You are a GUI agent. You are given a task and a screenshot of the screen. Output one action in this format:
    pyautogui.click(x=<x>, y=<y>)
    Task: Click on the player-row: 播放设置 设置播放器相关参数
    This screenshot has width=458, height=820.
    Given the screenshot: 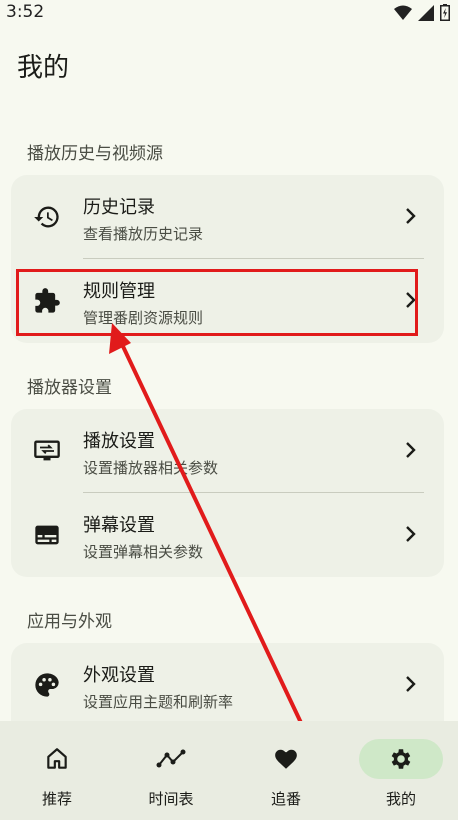 What is the action you would take?
    pyautogui.click(x=227, y=451)
    